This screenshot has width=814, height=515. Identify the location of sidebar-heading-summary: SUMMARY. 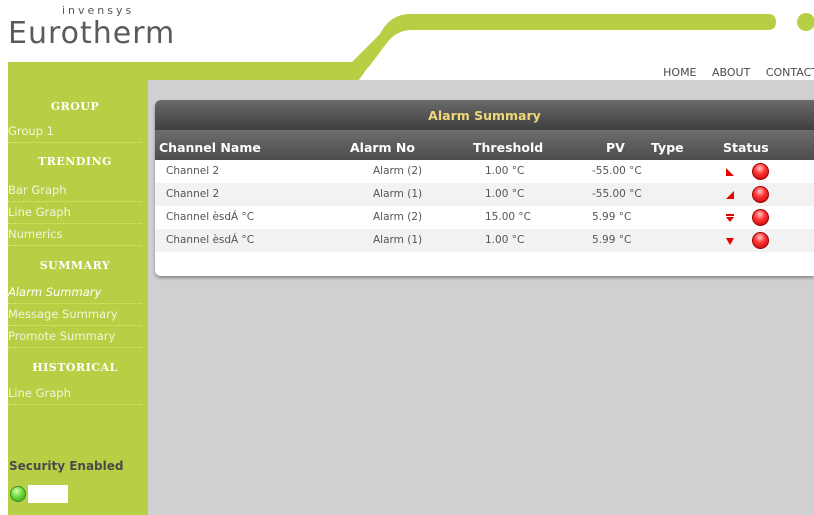
(75, 265).